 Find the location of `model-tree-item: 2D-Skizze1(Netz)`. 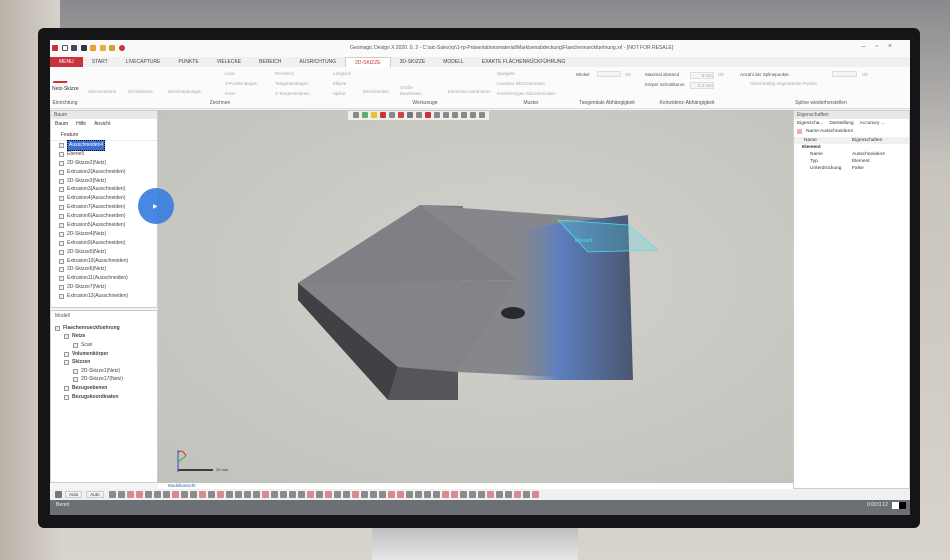

model-tree-item: 2D-Skizze1(Netz) is located at coordinates (104, 371).